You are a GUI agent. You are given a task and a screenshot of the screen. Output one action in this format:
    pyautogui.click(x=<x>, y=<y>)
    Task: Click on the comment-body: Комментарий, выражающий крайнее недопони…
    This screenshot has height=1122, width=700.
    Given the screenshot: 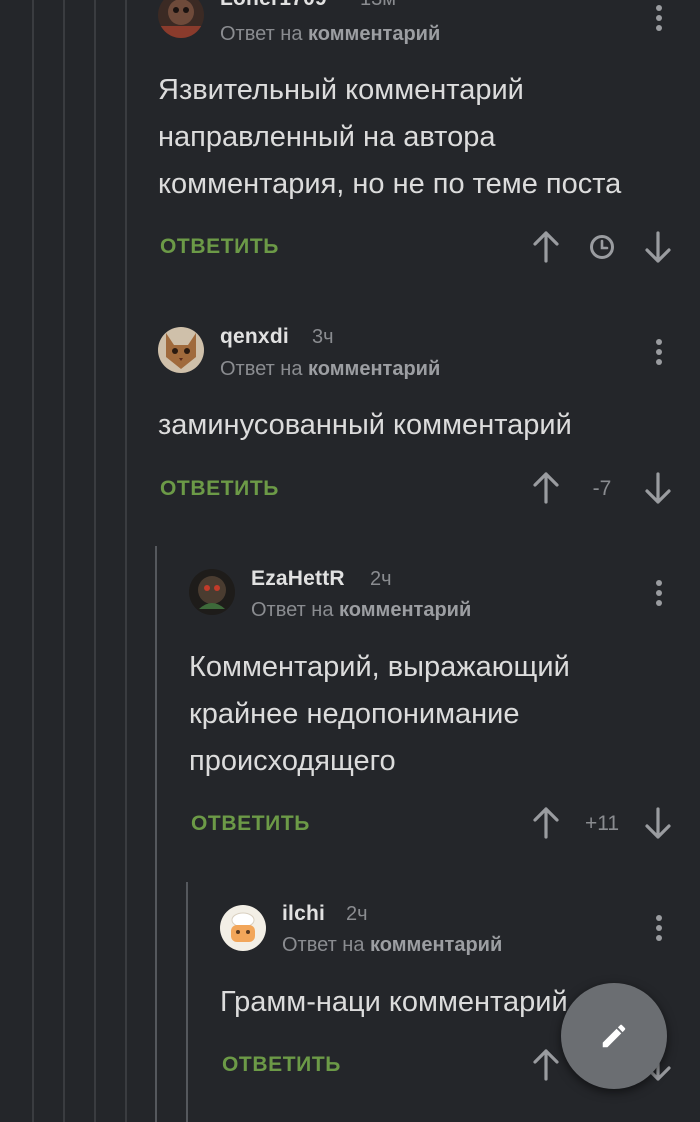 What is the action you would take?
    pyautogui.click(x=379, y=714)
    